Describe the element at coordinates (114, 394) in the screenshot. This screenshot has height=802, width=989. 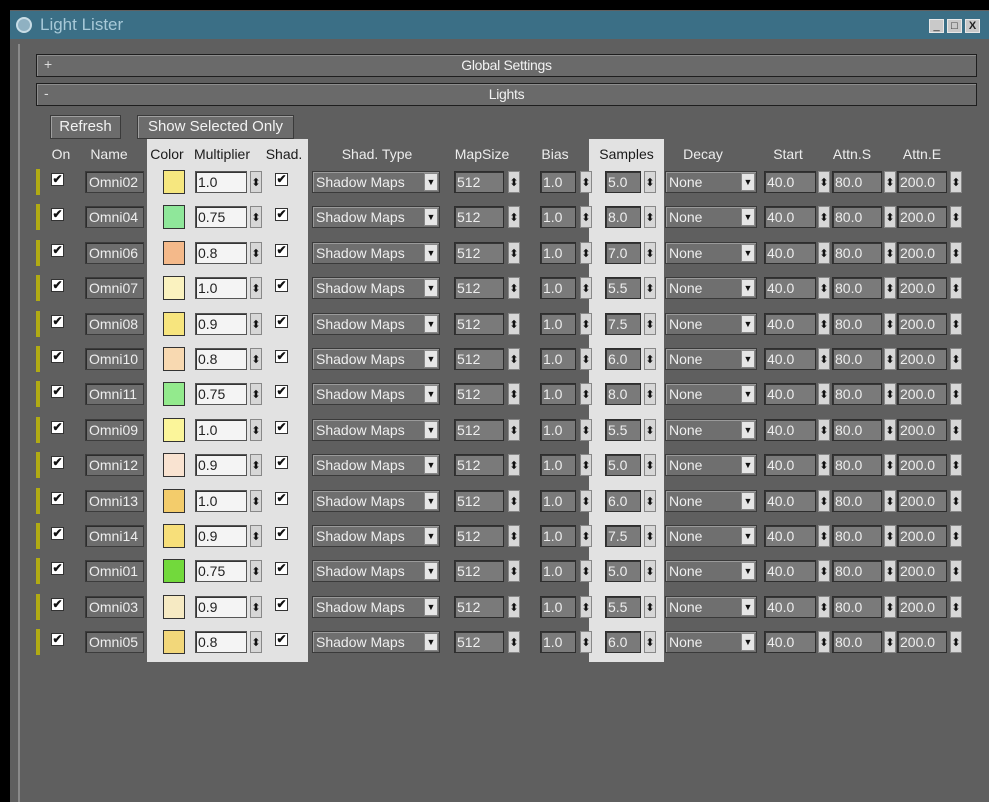
I see `light-name-field: Omni11` at that location.